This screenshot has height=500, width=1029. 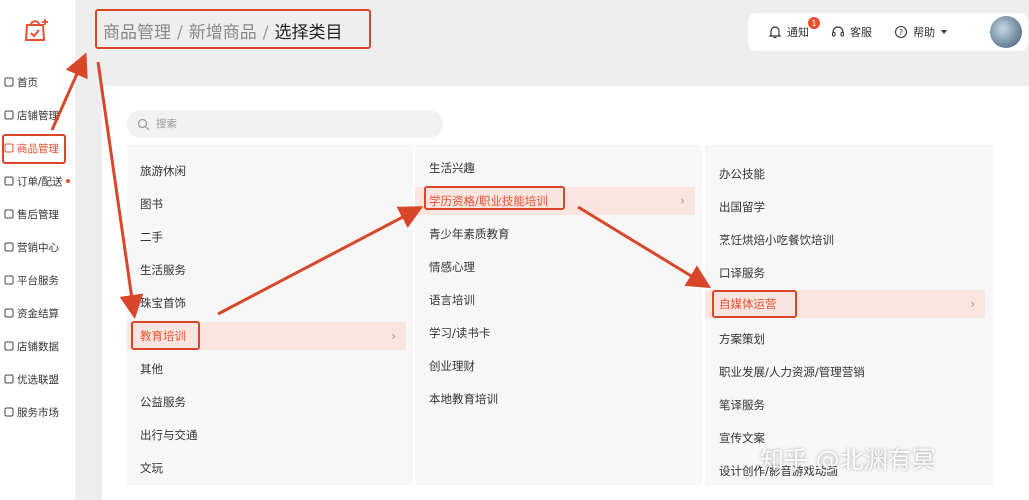 I want to click on watermark: 知乎 @北渊有冥, so click(x=848, y=460).